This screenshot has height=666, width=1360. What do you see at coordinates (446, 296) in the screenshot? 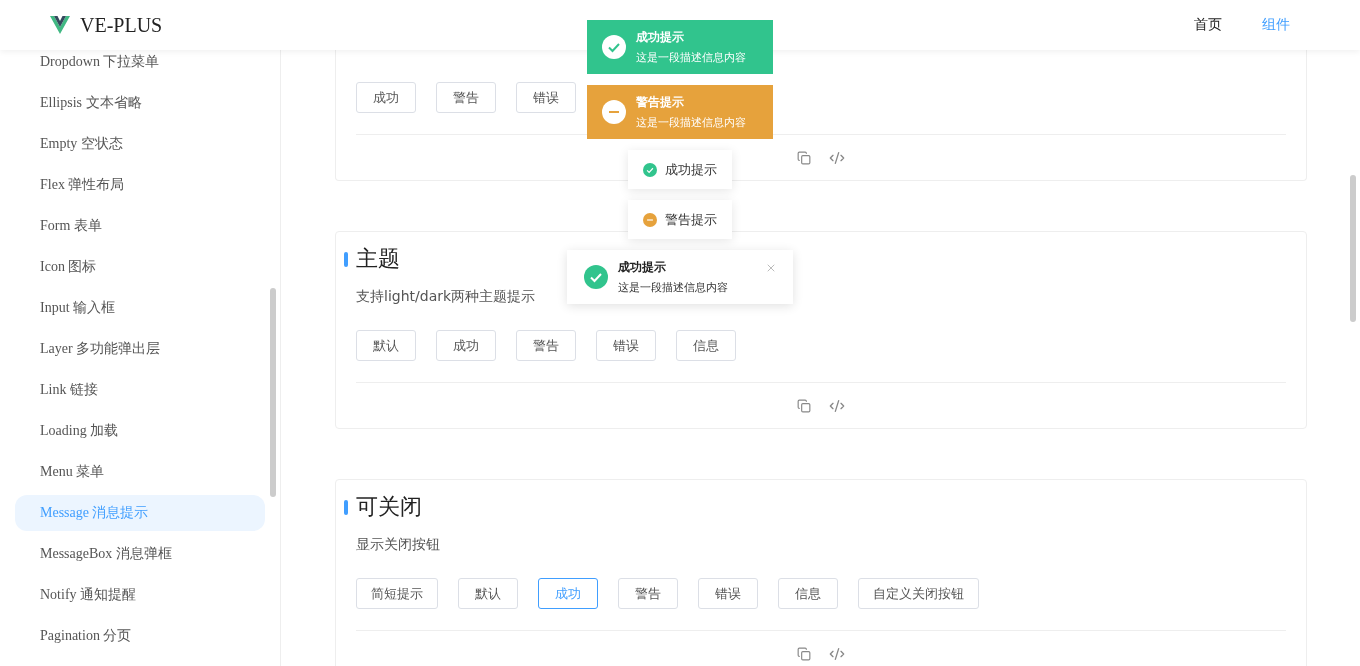
I see `section-description: 支持light/dark两种主题提示` at bounding box center [446, 296].